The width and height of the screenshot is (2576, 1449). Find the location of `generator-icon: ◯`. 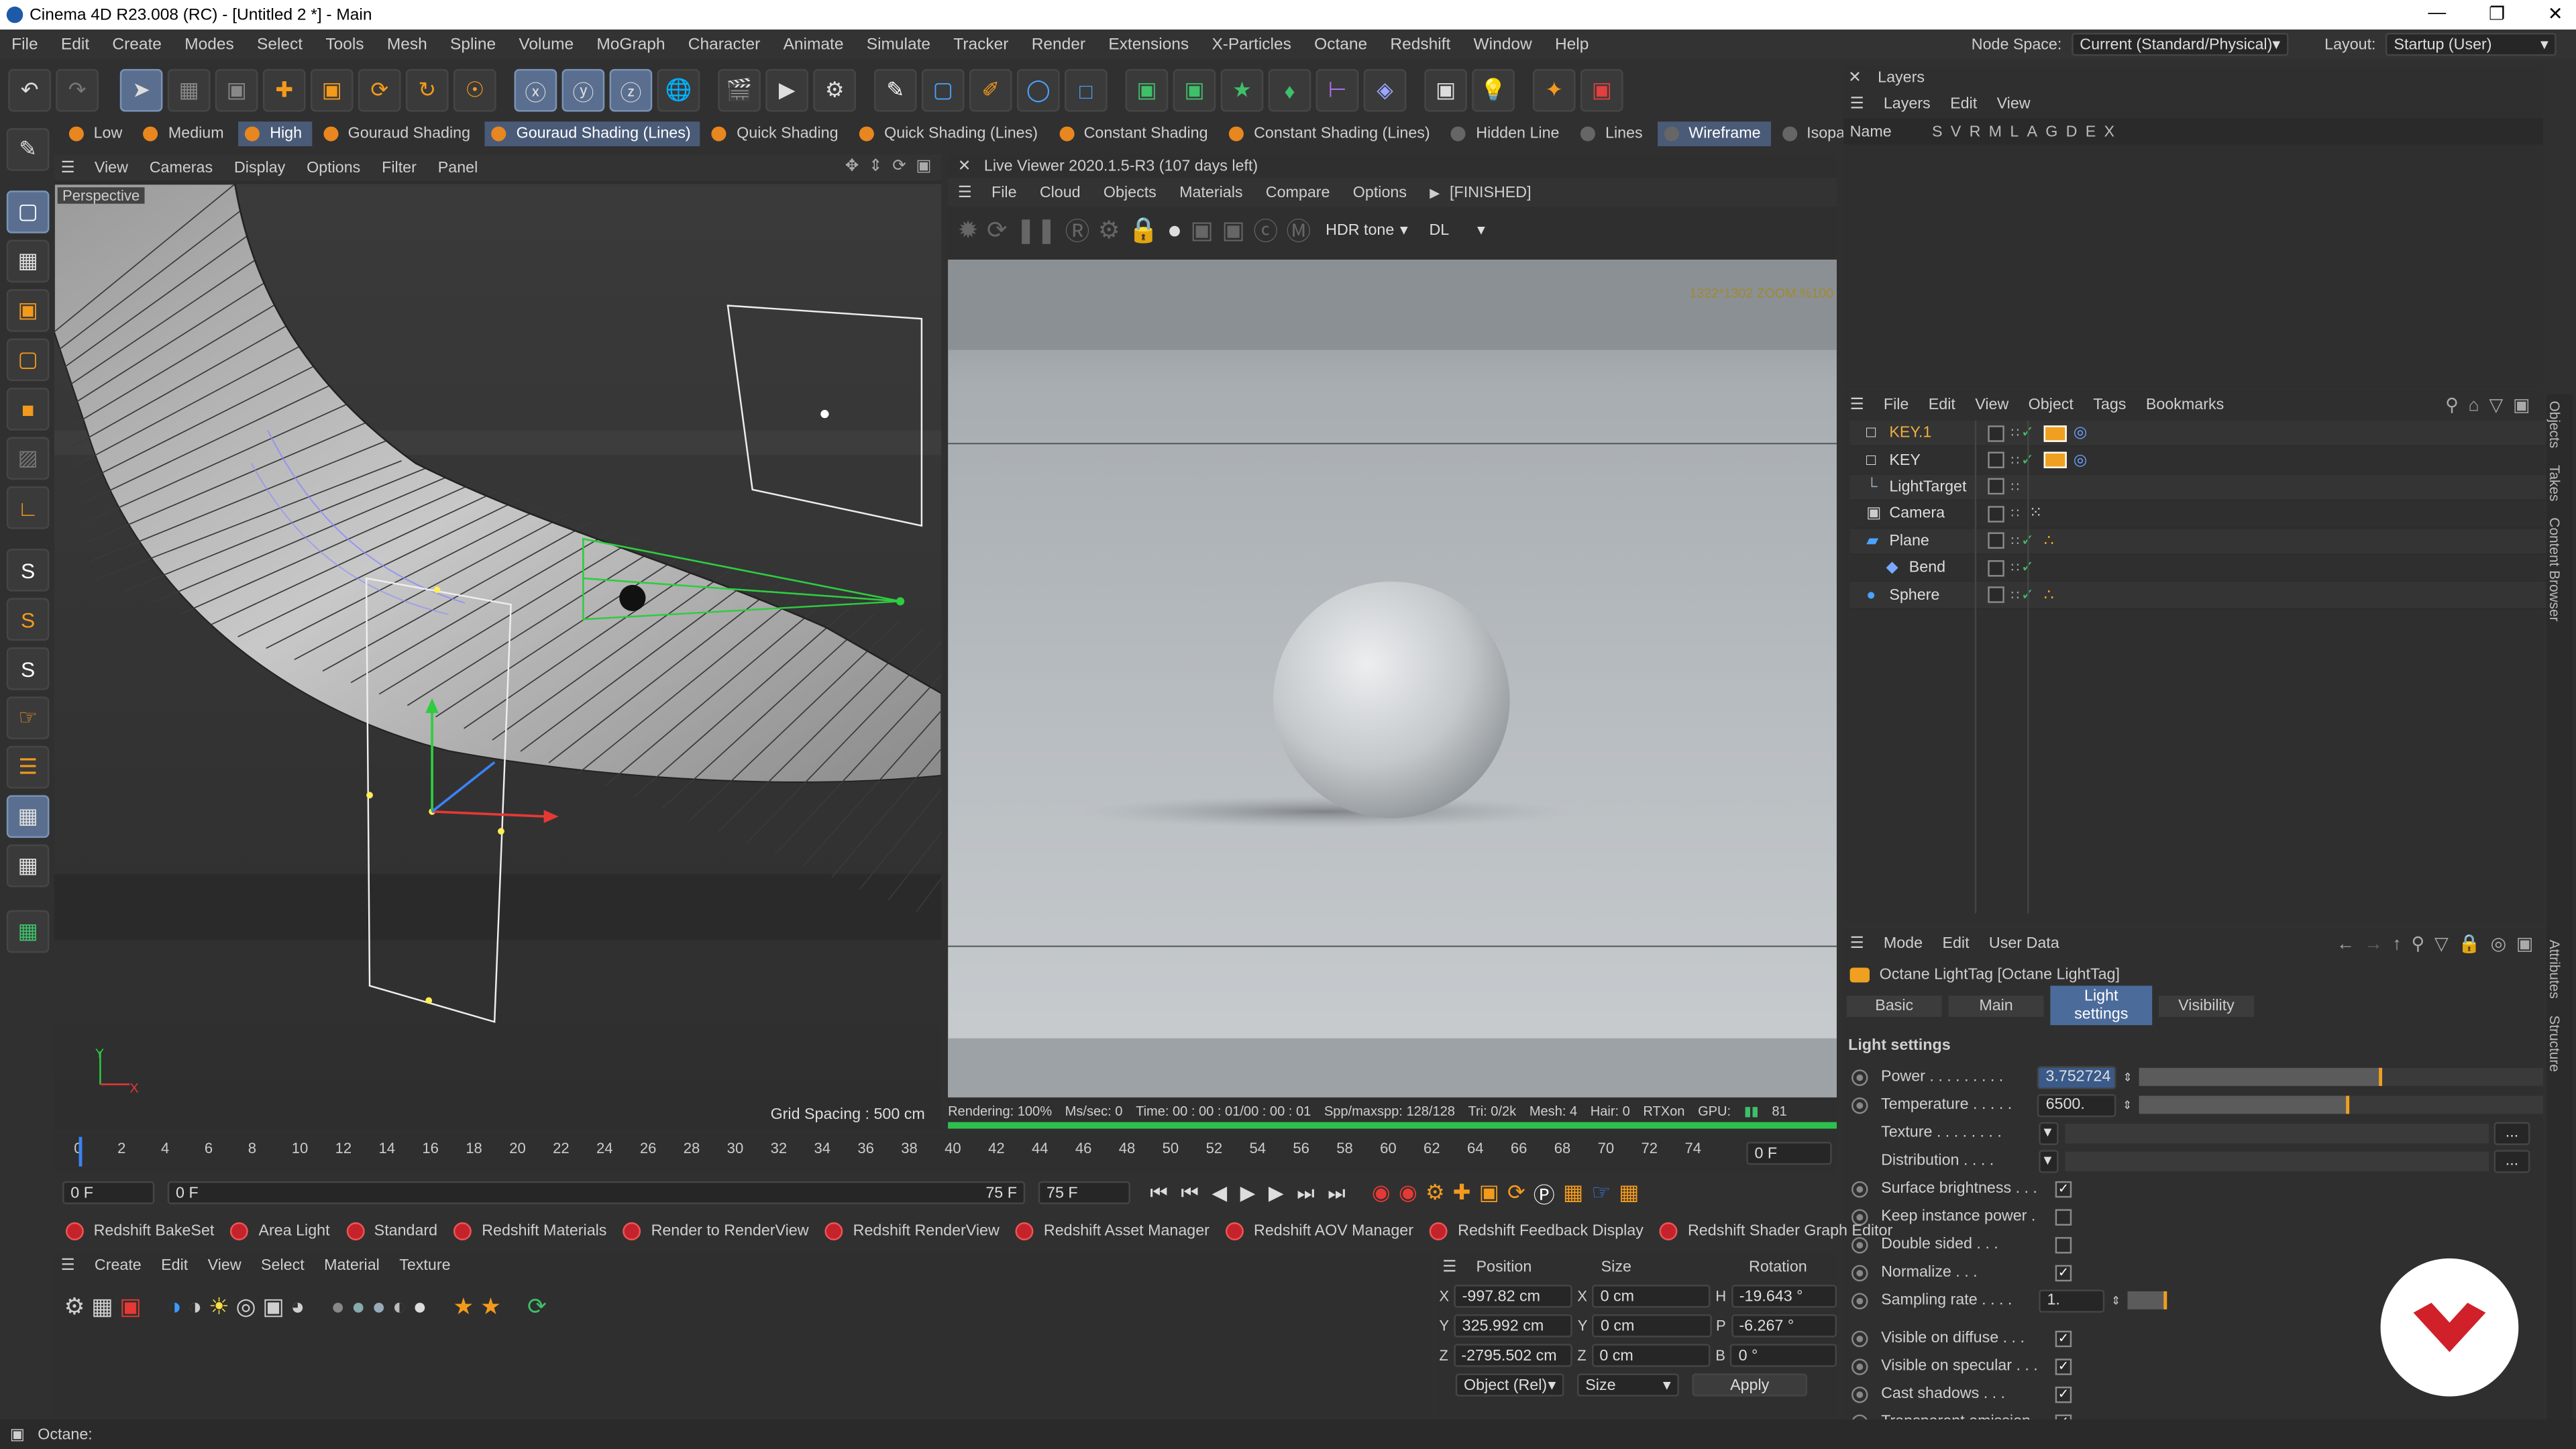

generator-icon: ◯ is located at coordinates (1038, 90).